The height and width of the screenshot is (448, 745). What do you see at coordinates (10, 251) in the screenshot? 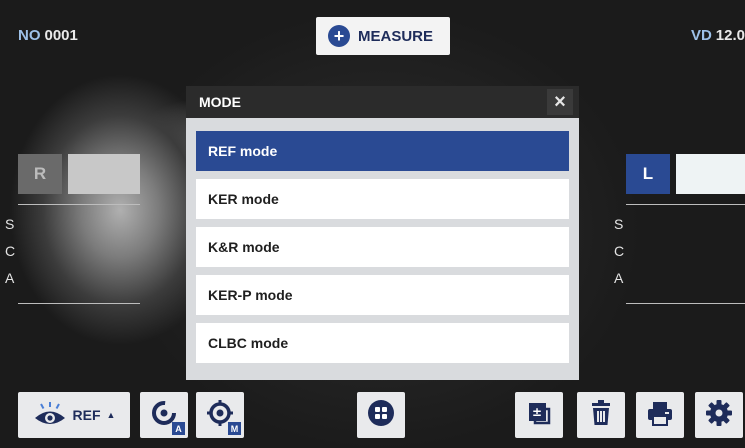
I see `right-cylinder-label: C` at bounding box center [10, 251].